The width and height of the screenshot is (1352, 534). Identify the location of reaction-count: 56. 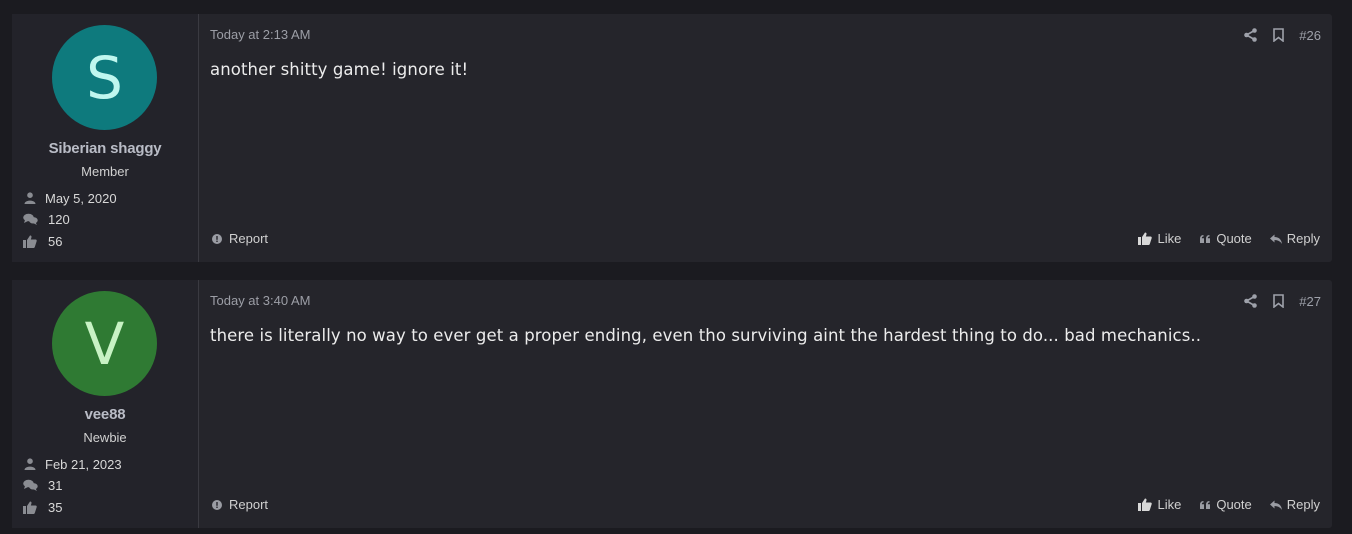
(55, 241).